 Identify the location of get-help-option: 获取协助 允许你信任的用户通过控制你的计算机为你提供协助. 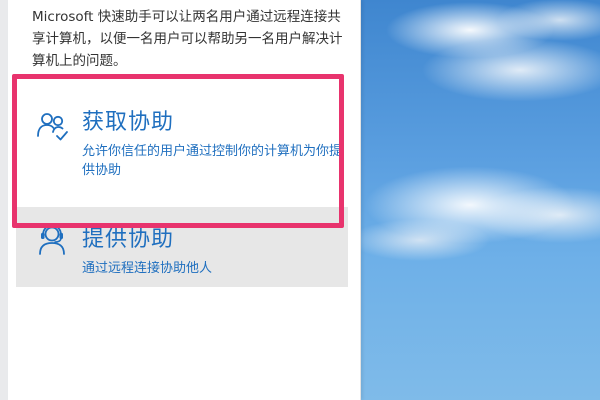
(182, 140).